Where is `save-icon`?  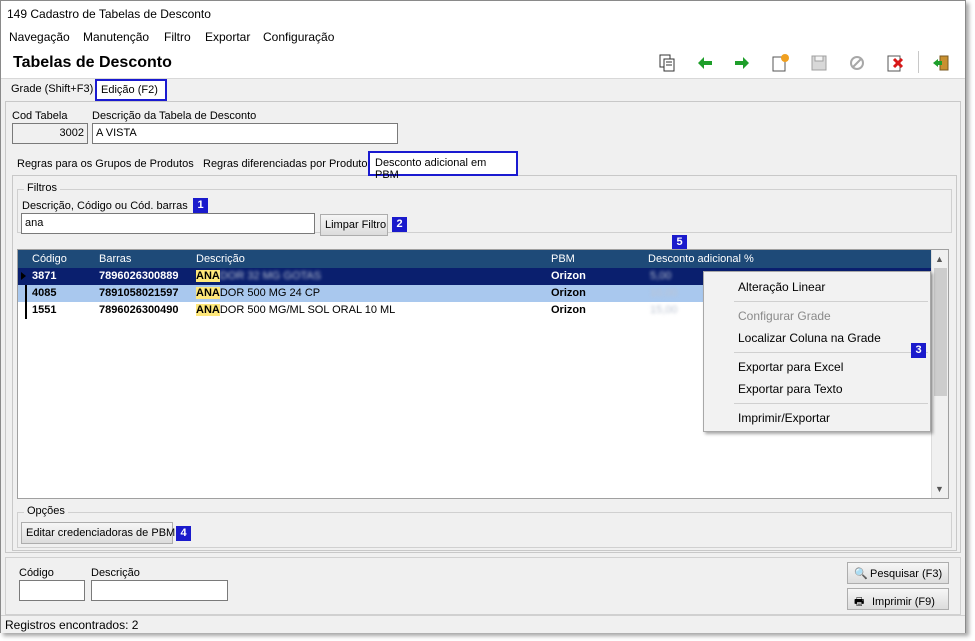 save-icon is located at coordinates (819, 63).